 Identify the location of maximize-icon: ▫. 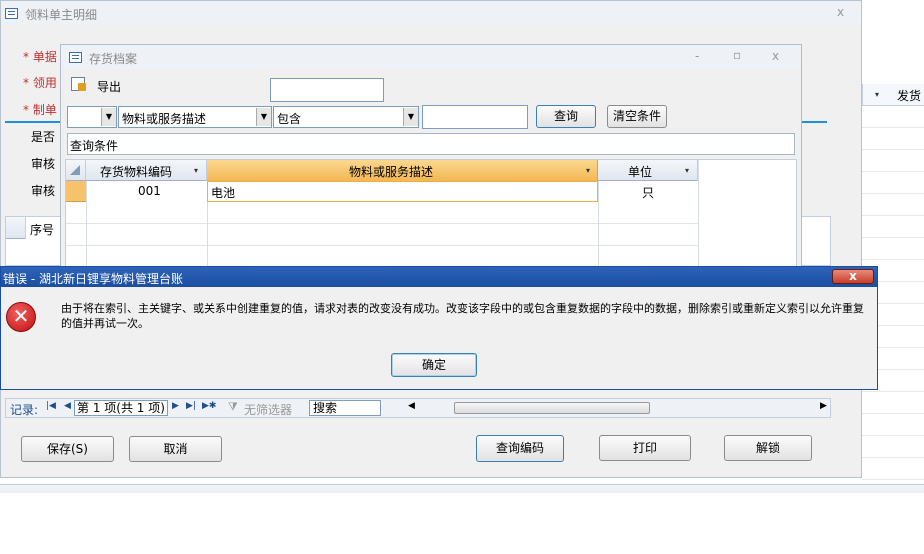
(737, 55).